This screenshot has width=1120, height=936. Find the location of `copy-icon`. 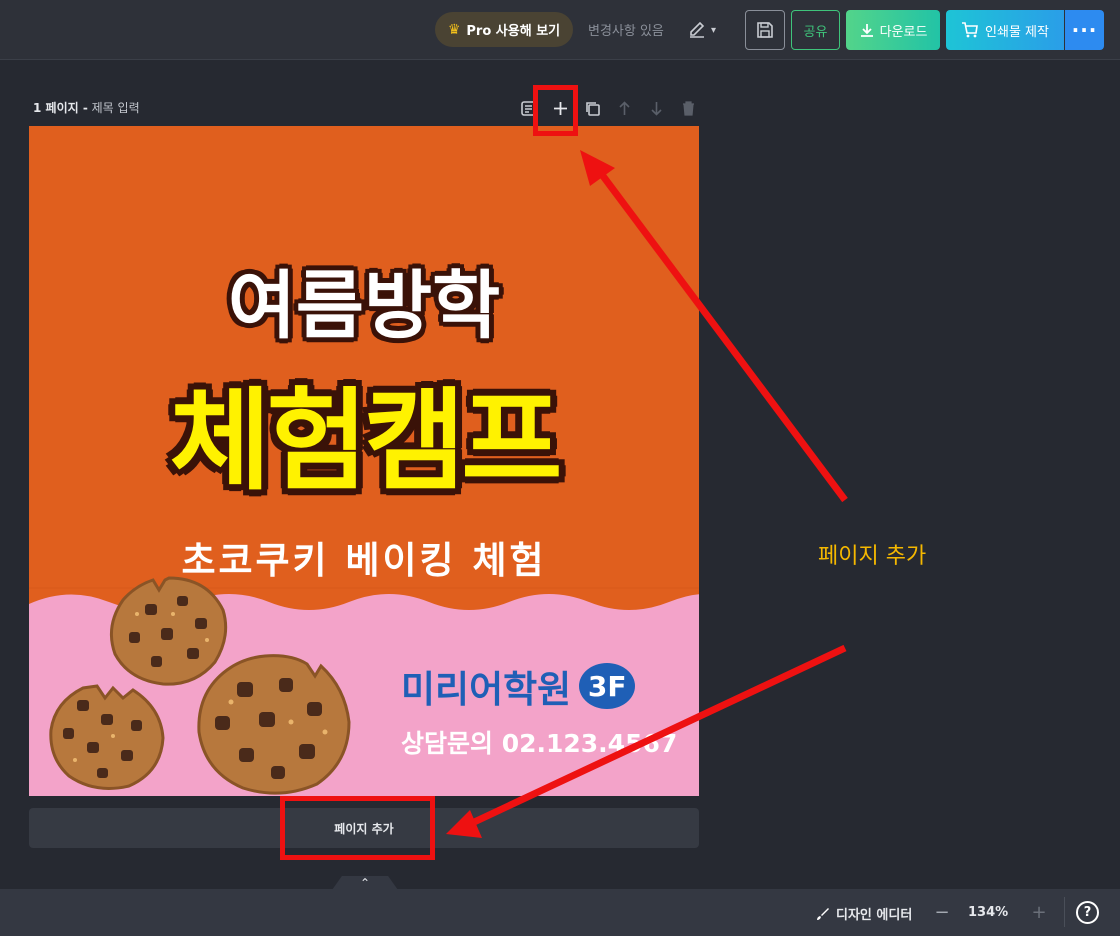

copy-icon is located at coordinates (592, 108).